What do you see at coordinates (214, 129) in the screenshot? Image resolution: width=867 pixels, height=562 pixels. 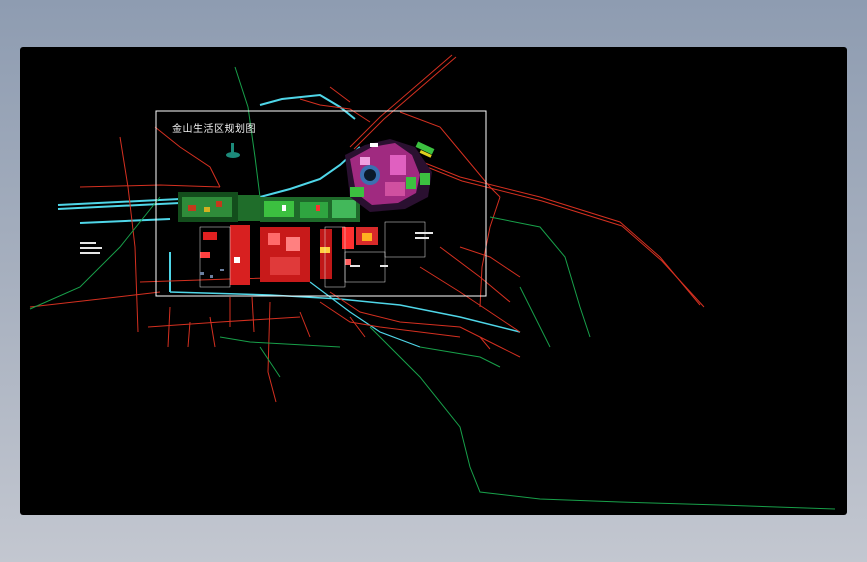 I see `drawing-title: 金山生活区规划图` at bounding box center [214, 129].